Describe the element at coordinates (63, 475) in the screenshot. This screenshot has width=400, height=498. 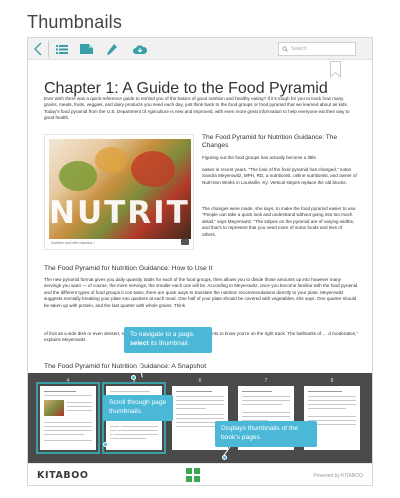
I see `kitaboo-logo: KITABOO` at that location.